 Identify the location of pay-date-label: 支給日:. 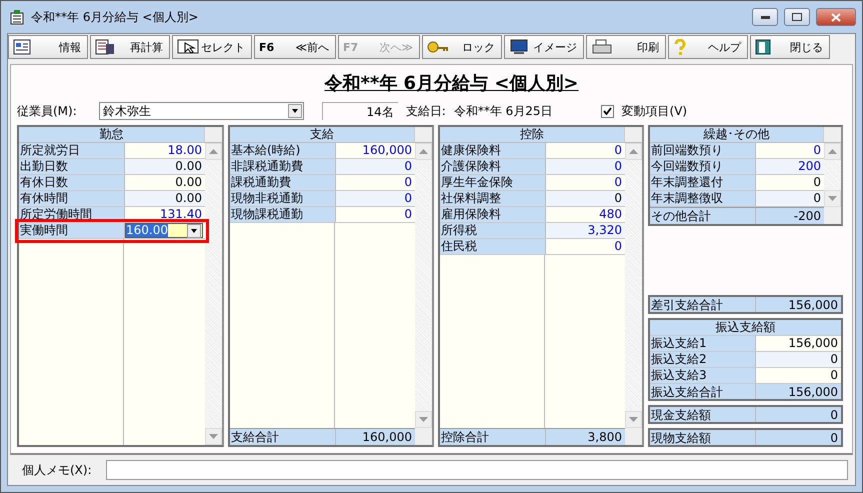
(426, 111).